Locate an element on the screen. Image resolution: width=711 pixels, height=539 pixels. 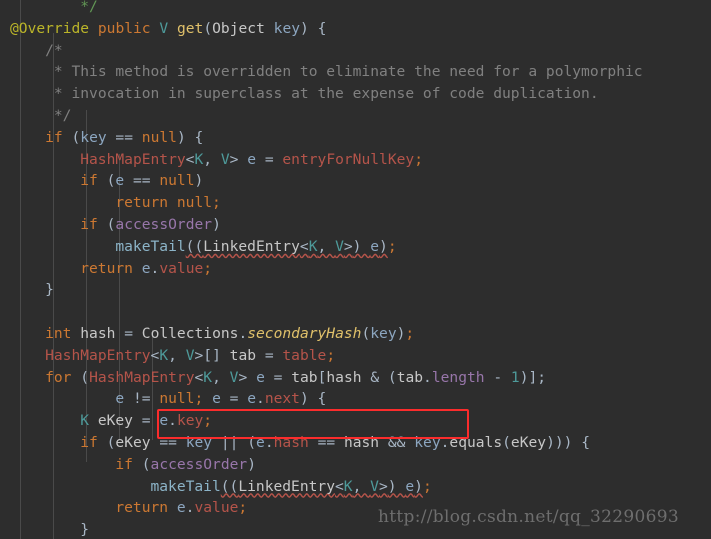
token: entryForNullKey is located at coordinates (348, 159).